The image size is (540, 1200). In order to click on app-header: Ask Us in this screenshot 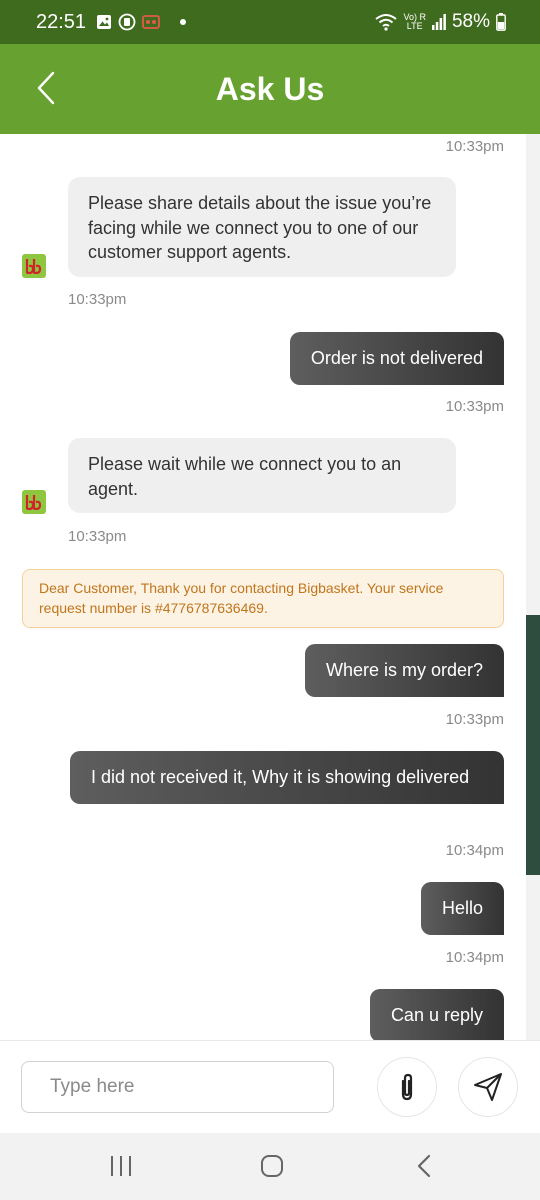, I will do `click(270, 89)`.